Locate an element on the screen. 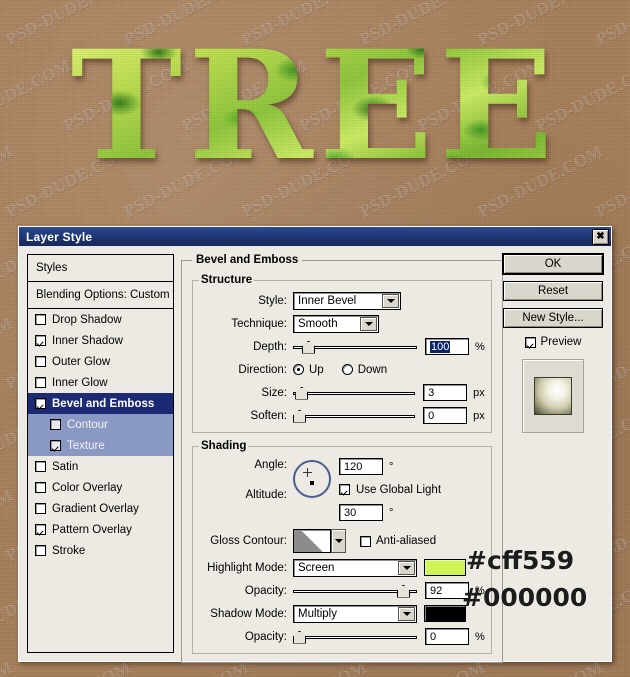 This screenshot has width=630, height=677. effect-item-texture: Texture is located at coordinates (100, 445).